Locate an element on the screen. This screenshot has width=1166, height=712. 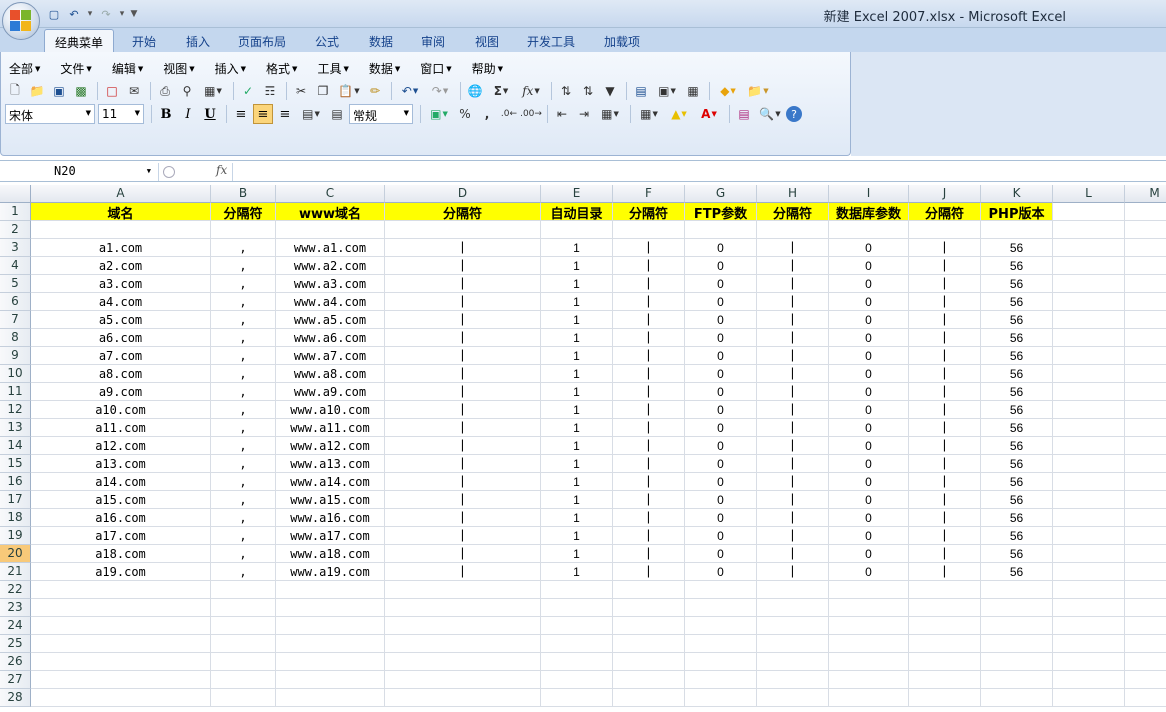
row-header-21: 21 is located at coordinates (15, 572).